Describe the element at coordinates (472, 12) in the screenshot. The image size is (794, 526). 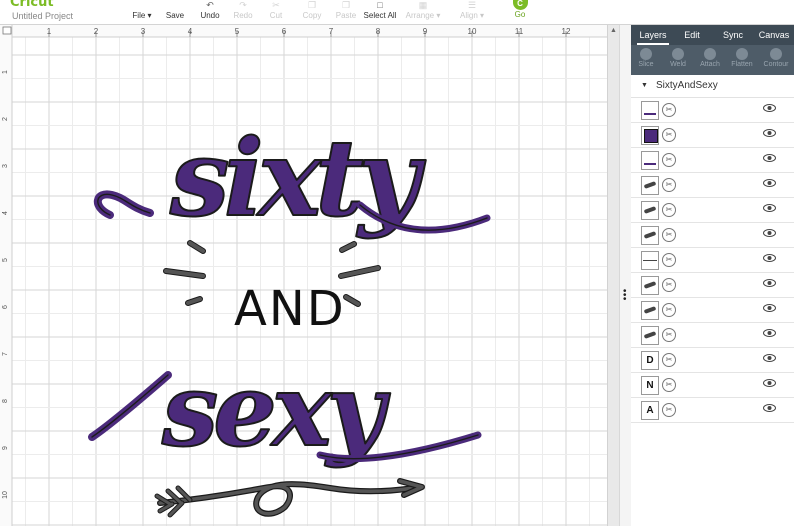
I see `align-menu-button: ☰ Align ▾` at that location.